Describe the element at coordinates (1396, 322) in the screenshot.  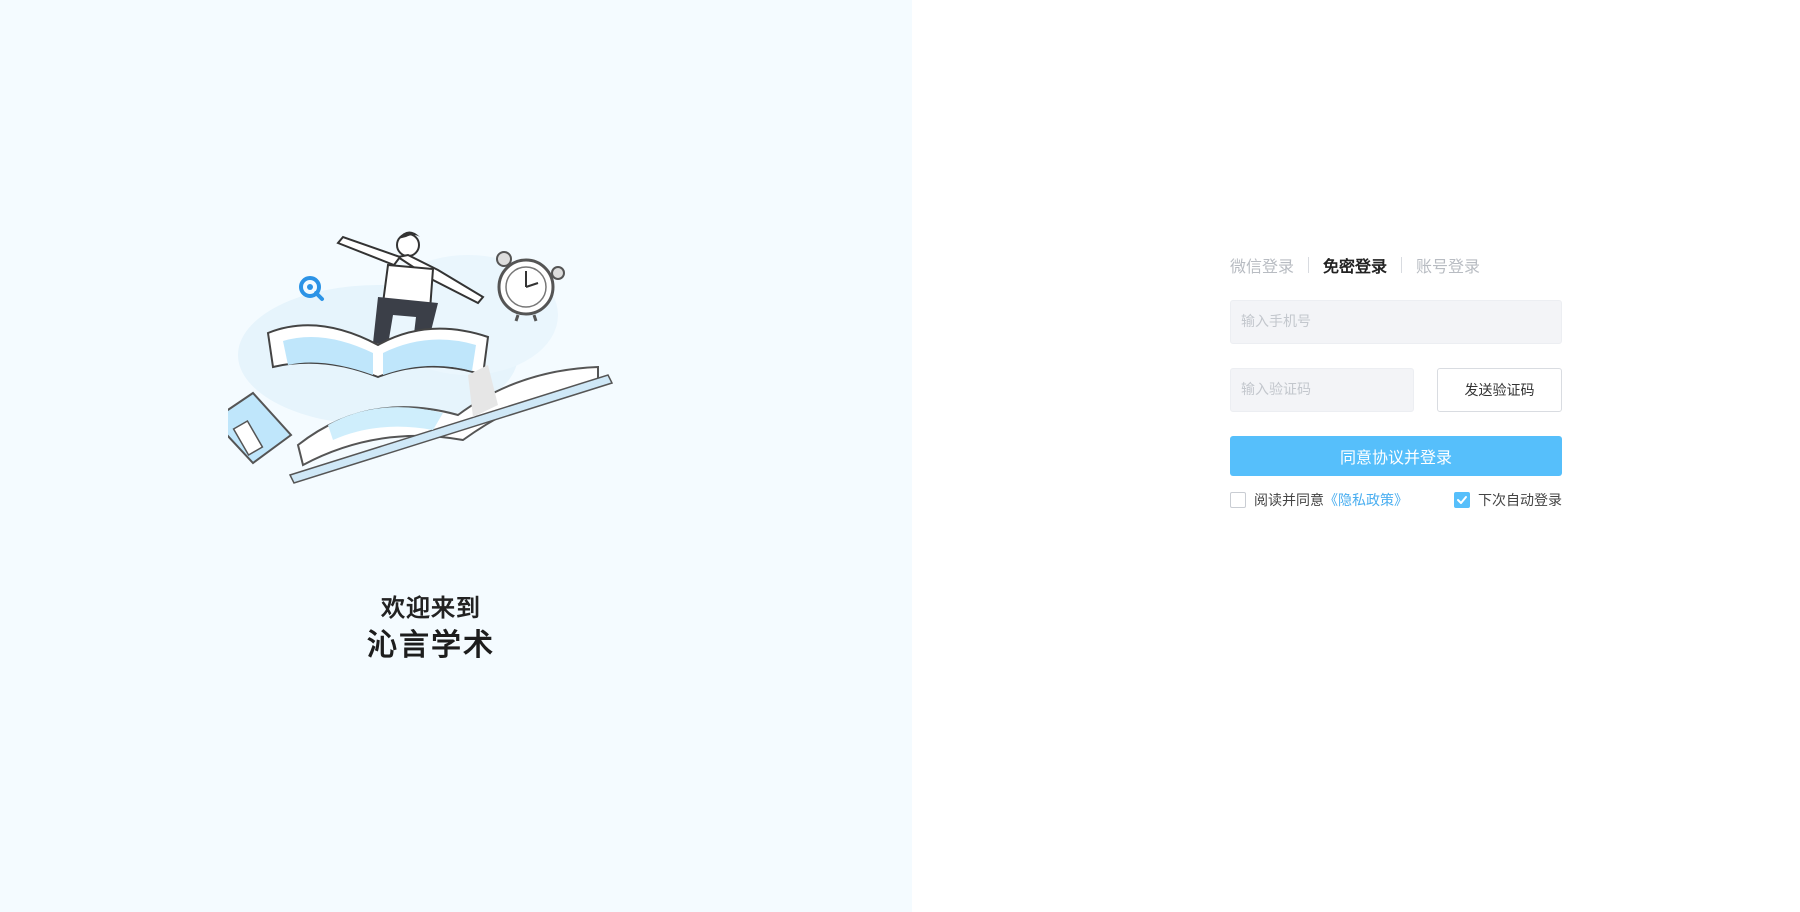
I see `phone-input` at that location.